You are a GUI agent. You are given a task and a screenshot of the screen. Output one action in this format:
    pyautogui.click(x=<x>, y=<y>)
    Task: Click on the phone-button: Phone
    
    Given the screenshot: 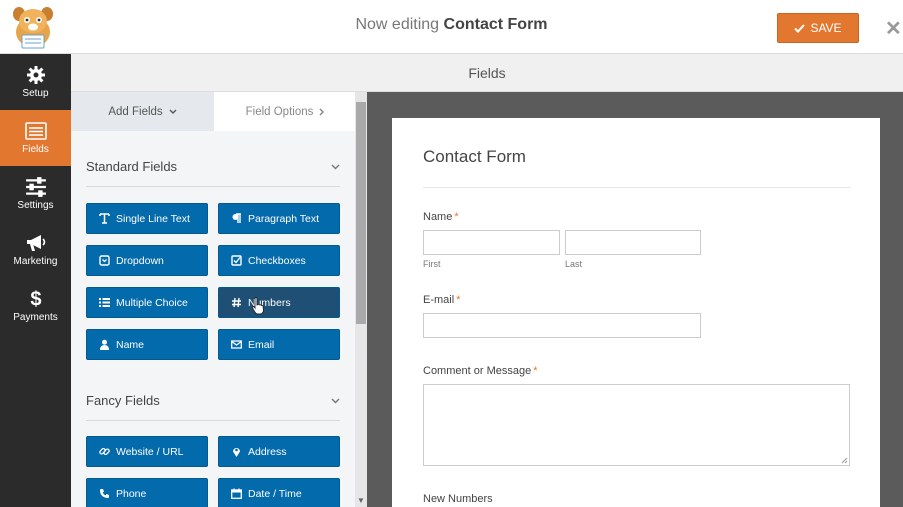 What is the action you would take?
    pyautogui.click(x=147, y=492)
    